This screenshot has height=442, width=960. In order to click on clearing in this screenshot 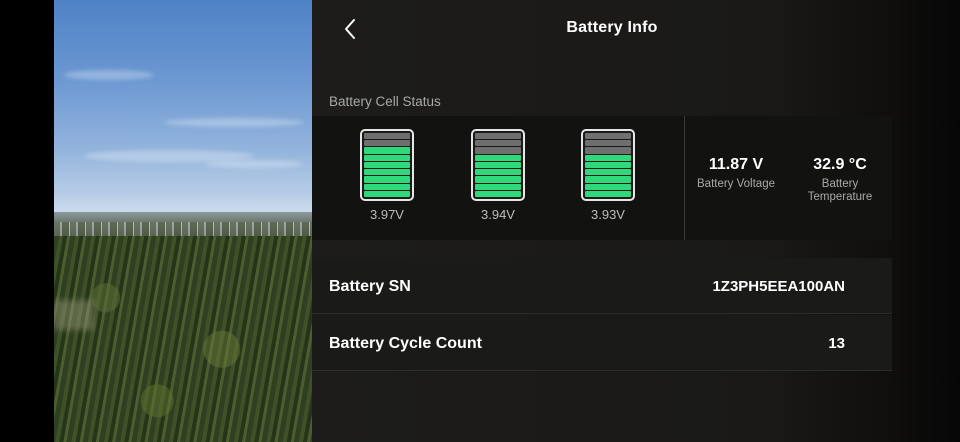, I will do `click(74, 315)`.